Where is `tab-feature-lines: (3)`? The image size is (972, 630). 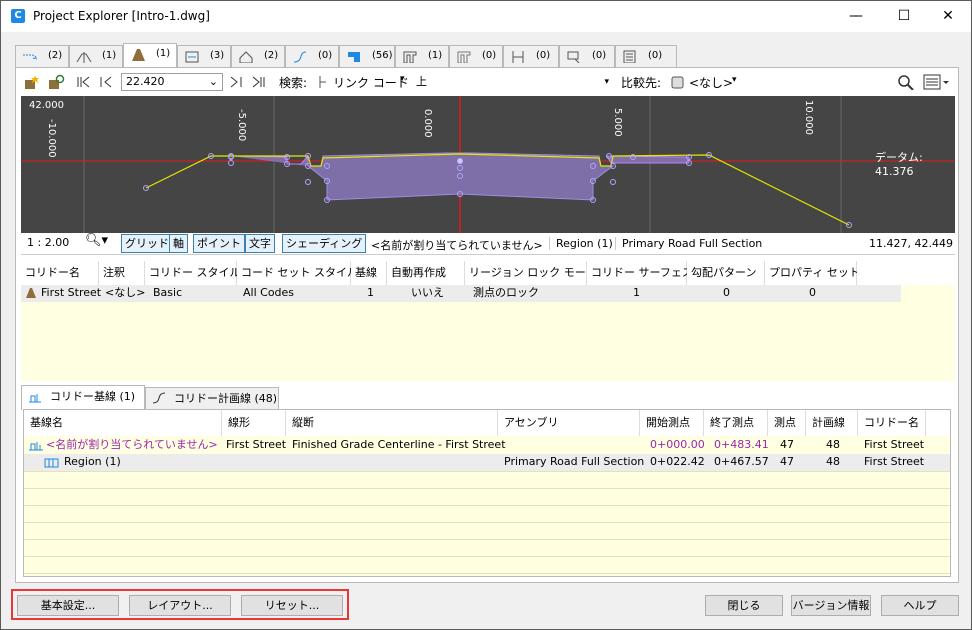 tab-feature-lines: (3) is located at coordinates (204, 56).